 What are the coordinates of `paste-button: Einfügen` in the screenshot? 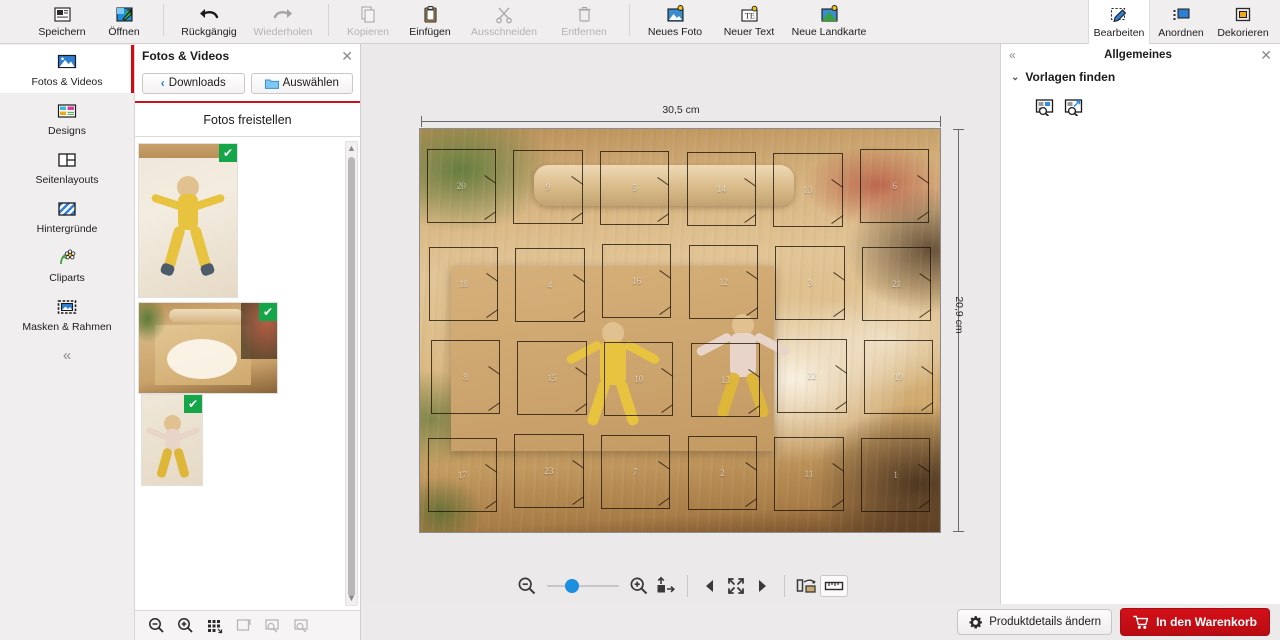 It's located at (430, 22).